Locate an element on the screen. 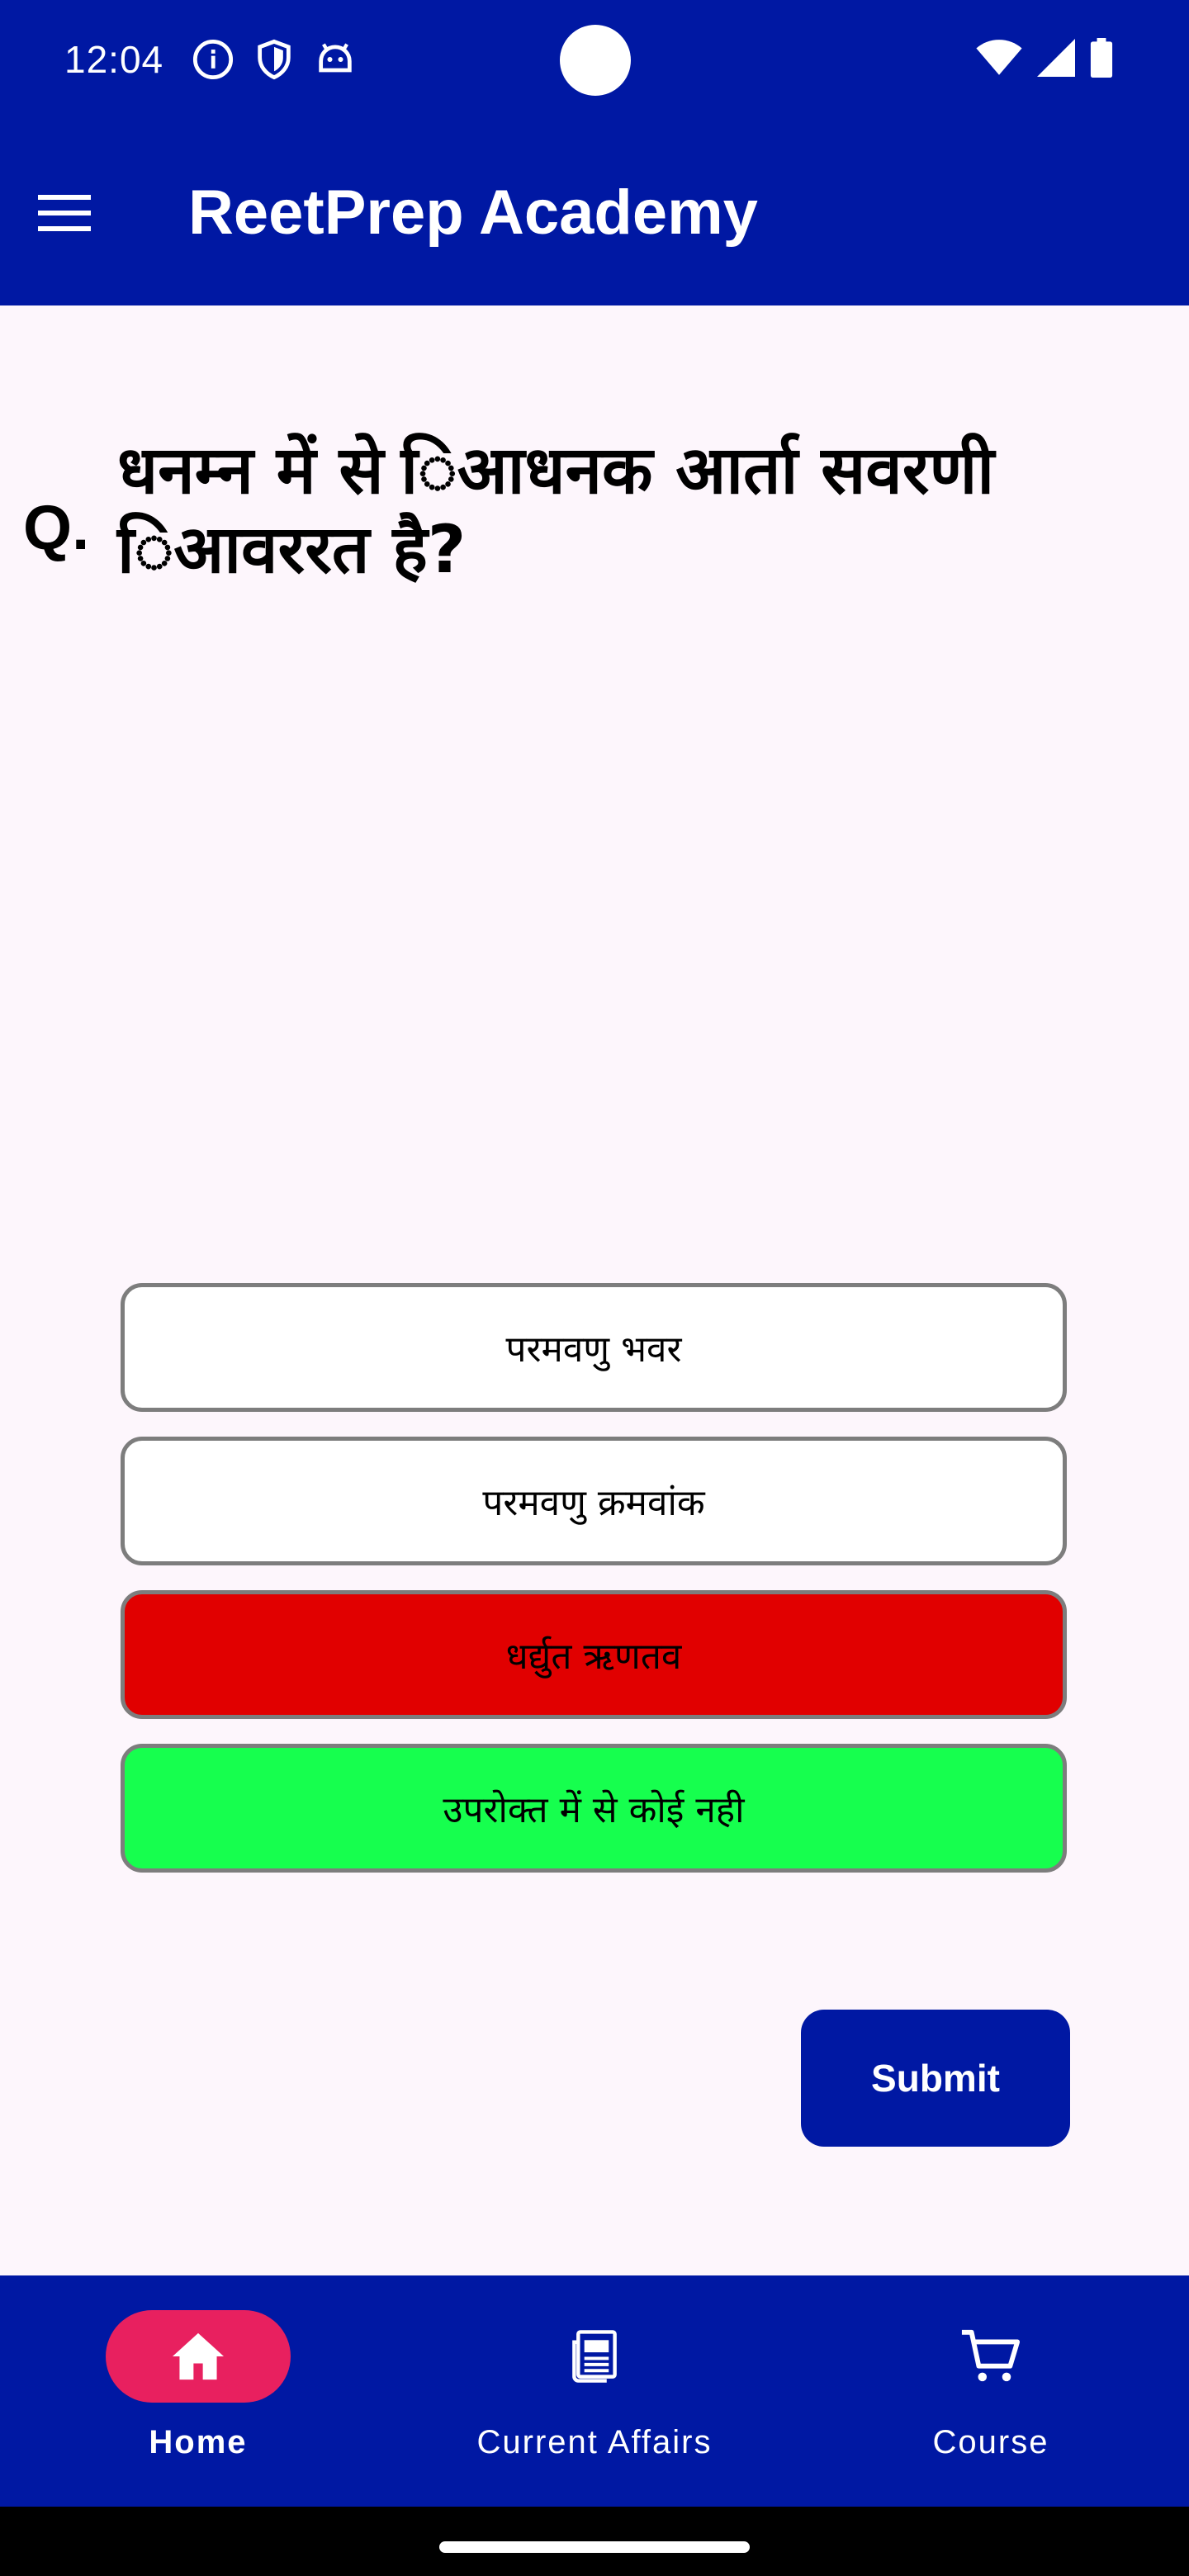  nav-label-current-affairs: Current Affairs is located at coordinates (594, 2442).